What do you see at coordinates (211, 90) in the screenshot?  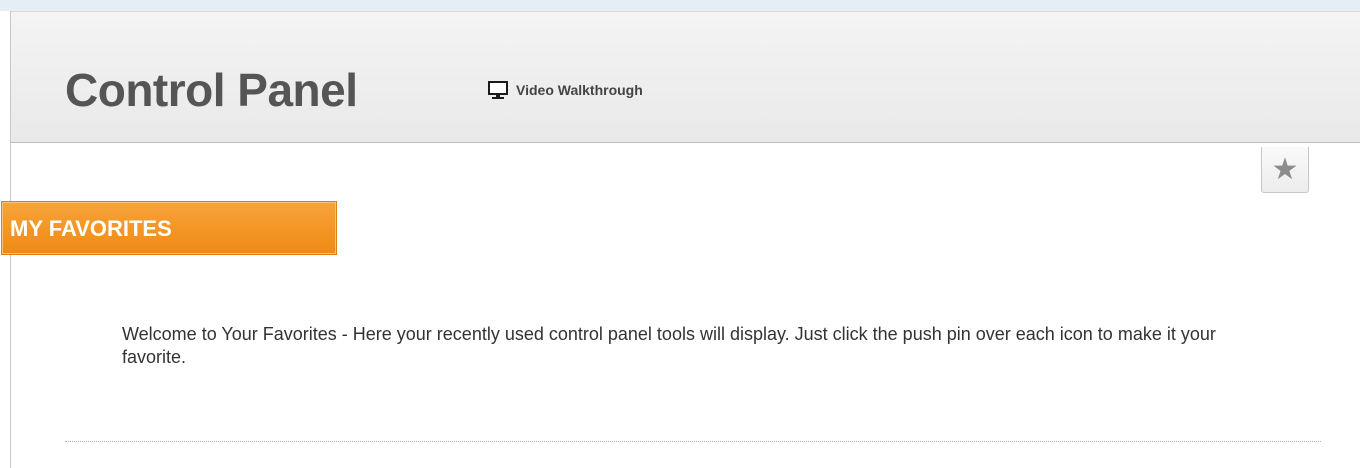 I see `page-title: Control Panel` at bounding box center [211, 90].